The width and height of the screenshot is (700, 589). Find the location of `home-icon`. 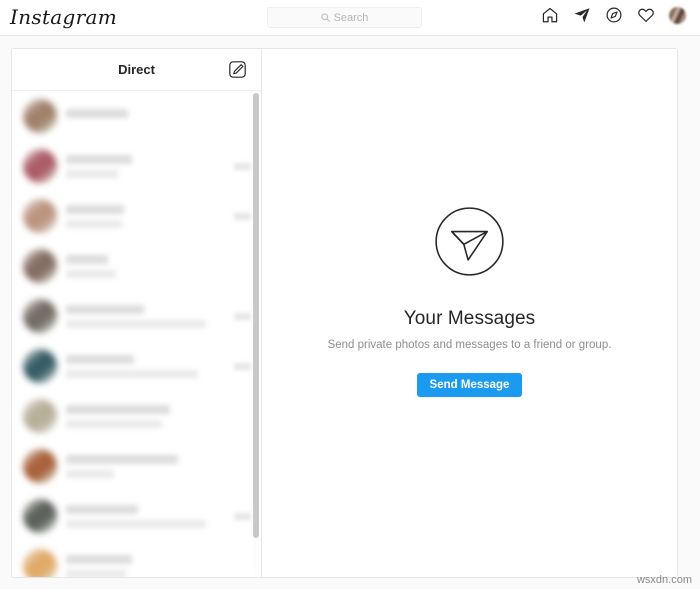

home-icon is located at coordinates (550, 15).